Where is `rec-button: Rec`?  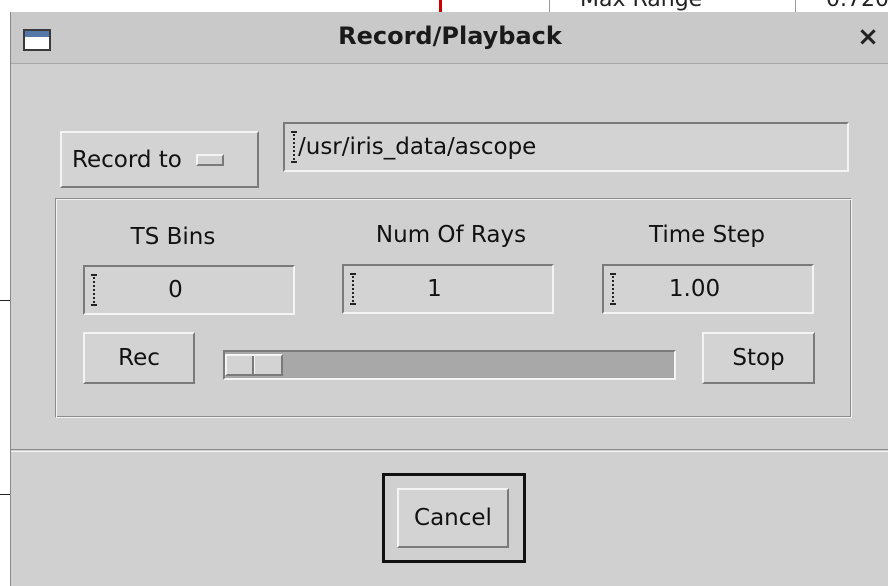 rec-button: Rec is located at coordinates (139, 358).